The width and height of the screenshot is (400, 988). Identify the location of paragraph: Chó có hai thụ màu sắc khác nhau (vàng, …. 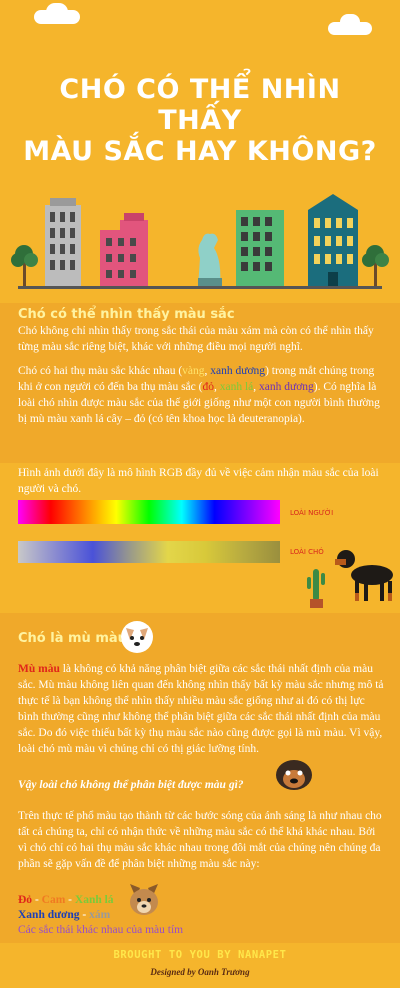
(199, 395).